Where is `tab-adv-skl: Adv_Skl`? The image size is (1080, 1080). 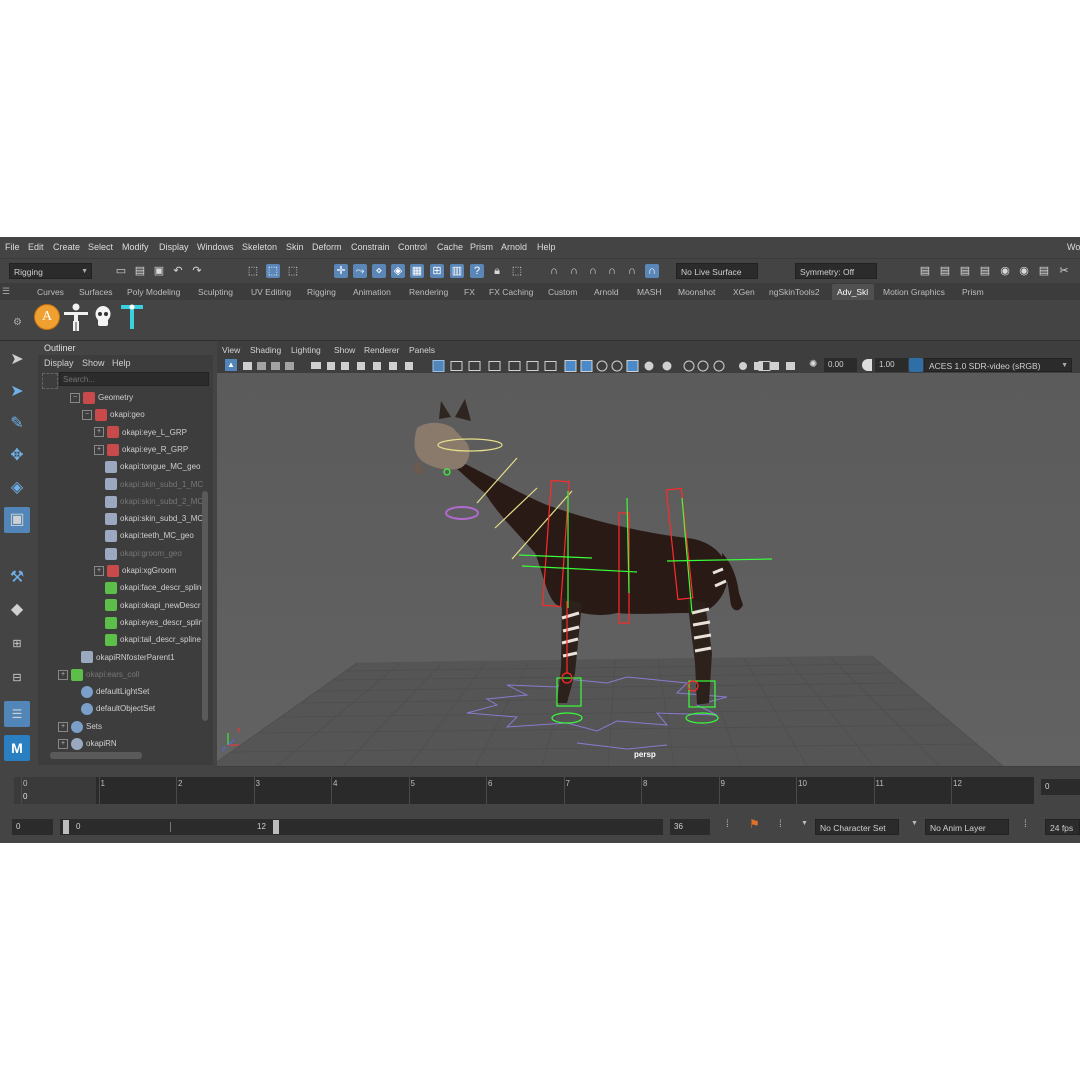
tab-adv-skl: Adv_Skl is located at coordinates (852, 292).